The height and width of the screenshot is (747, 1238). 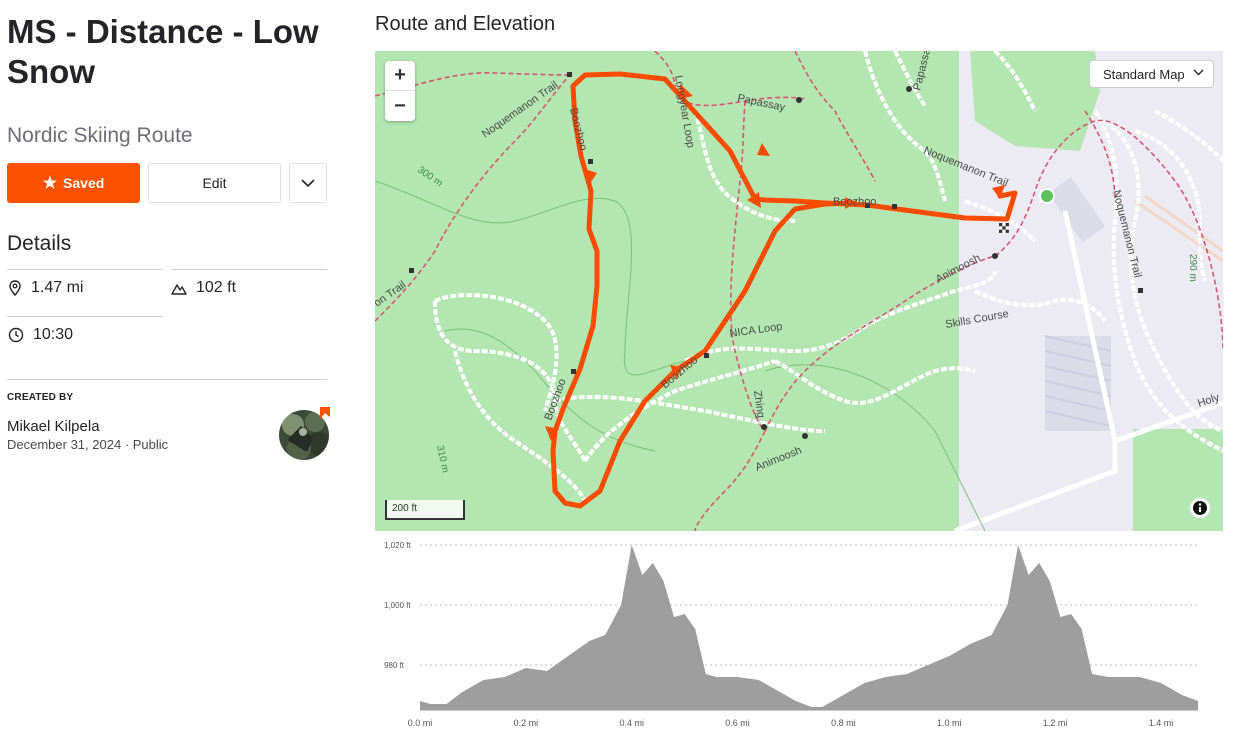 I want to click on info-icon, so click(x=1200, y=508).